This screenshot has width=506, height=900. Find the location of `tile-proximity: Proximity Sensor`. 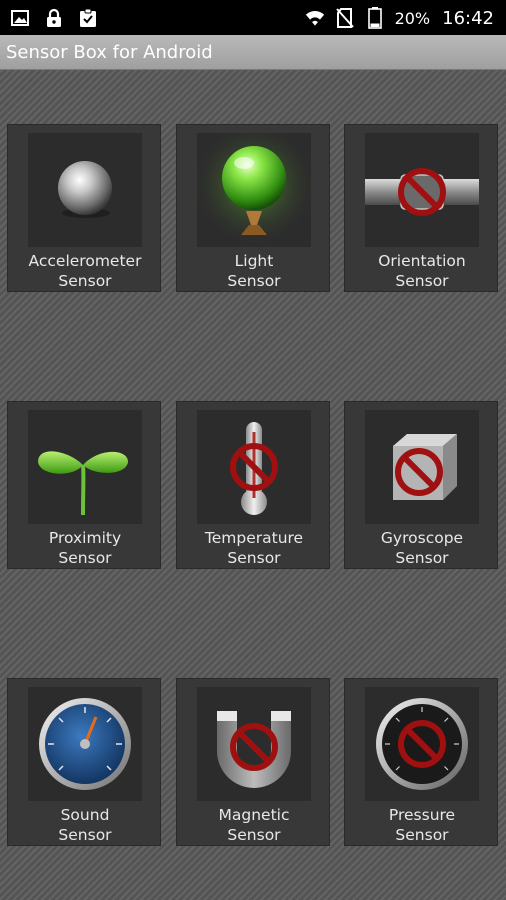

tile-proximity: Proximity Sensor is located at coordinates (84, 485).